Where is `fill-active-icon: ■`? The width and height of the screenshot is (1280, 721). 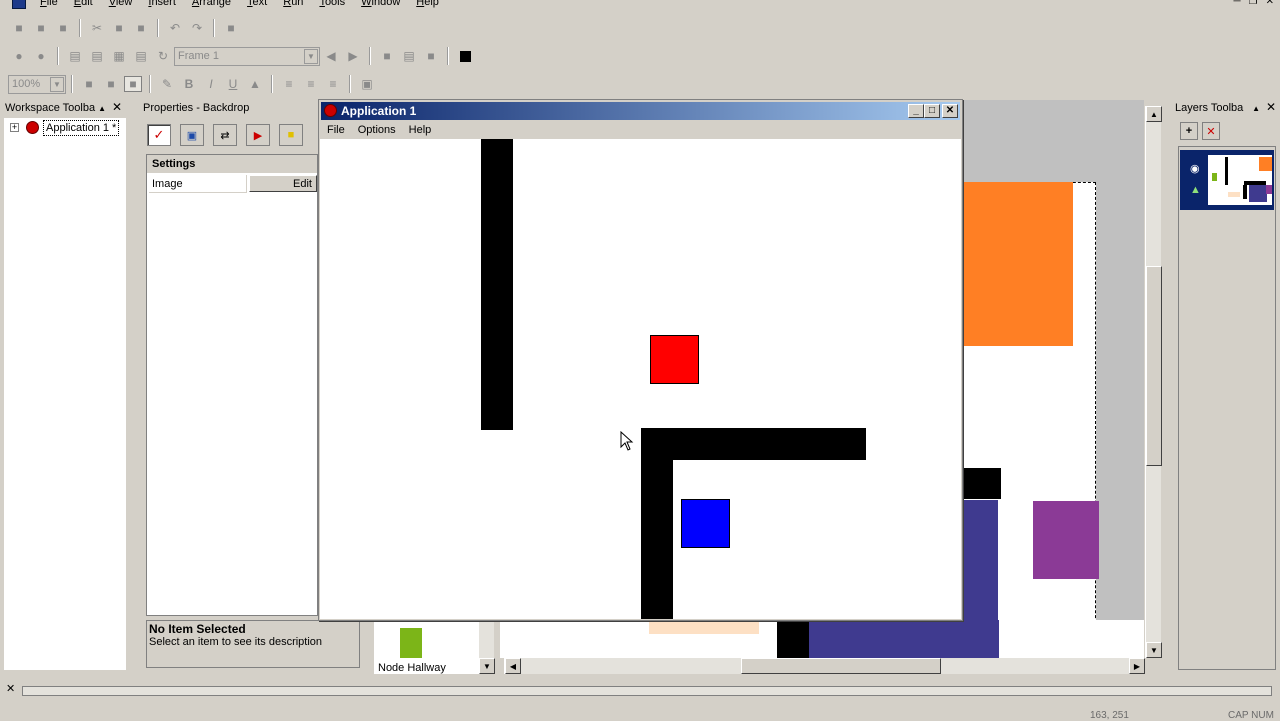 fill-active-icon: ■ is located at coordinates (133, 84).